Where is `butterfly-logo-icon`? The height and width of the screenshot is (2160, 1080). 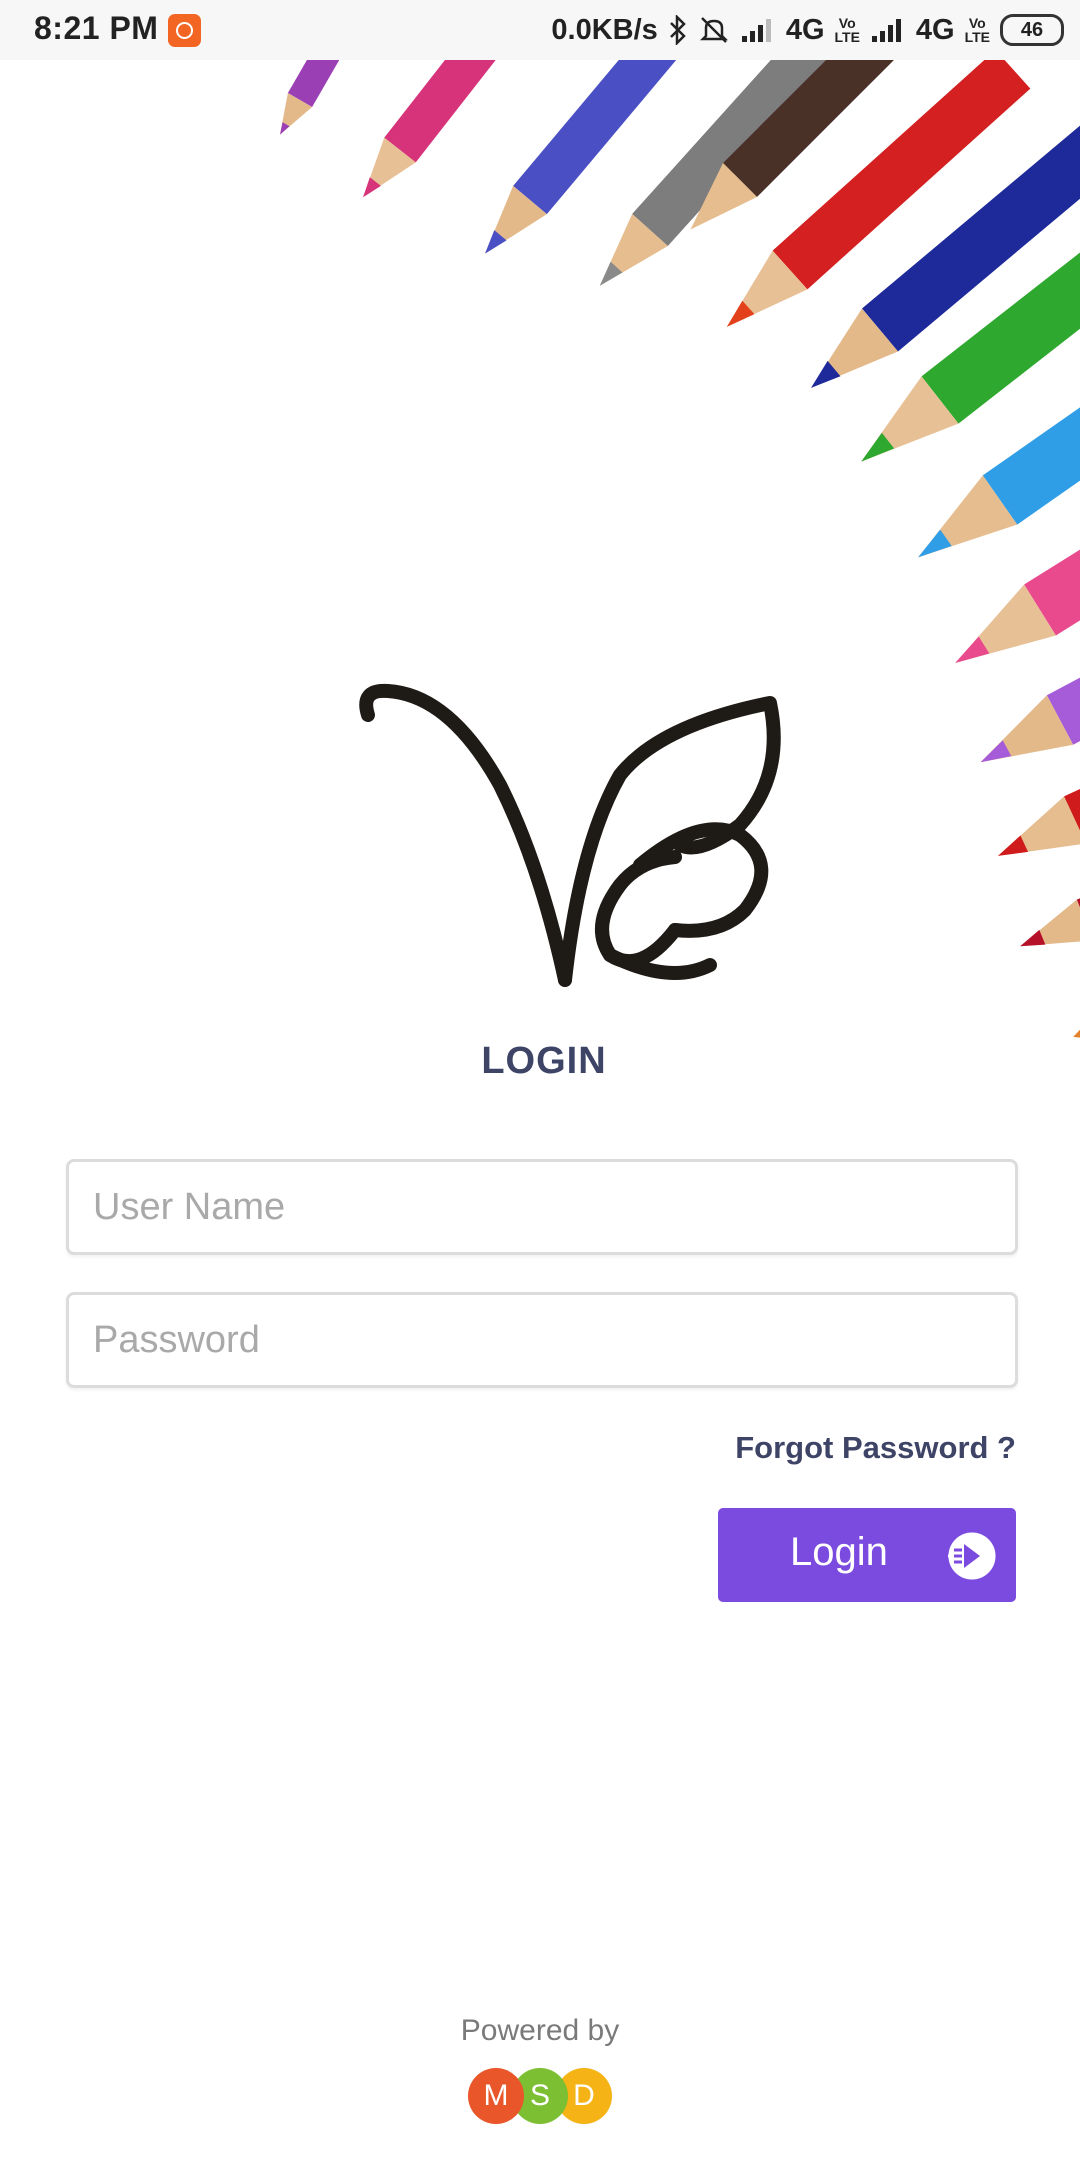 butterfly-logo-icon is located at coordinates (570, 835).